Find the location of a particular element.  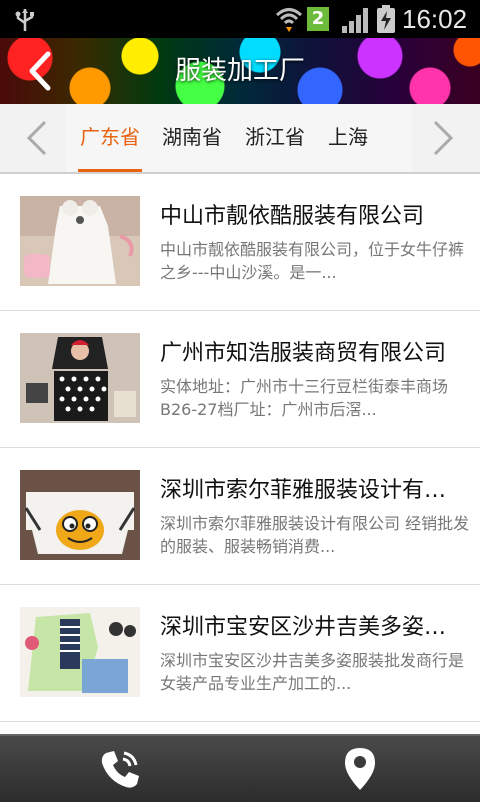

chevron-left-icon is located at coordinates (36, 138).